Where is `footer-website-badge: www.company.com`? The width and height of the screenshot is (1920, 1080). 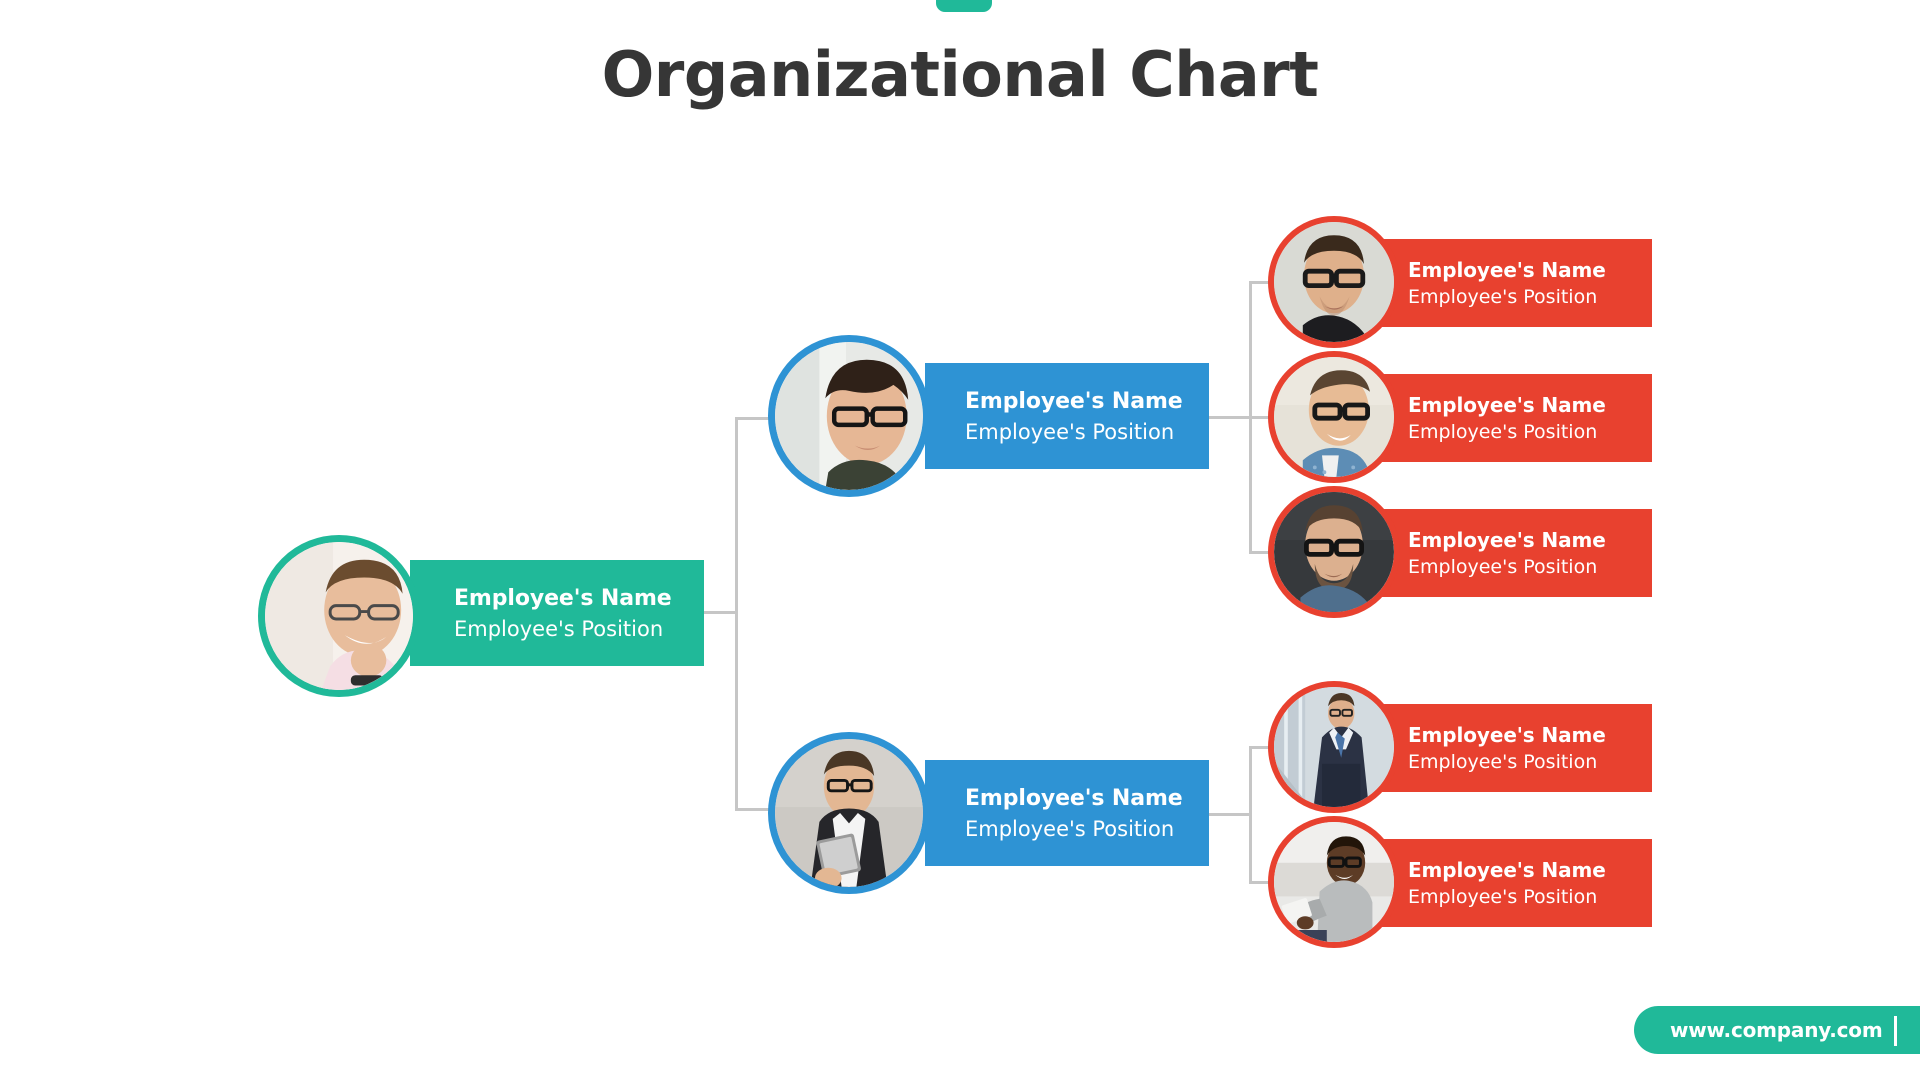
footer-website-badge: www.company.com is located at coordinates (1777, 1030).